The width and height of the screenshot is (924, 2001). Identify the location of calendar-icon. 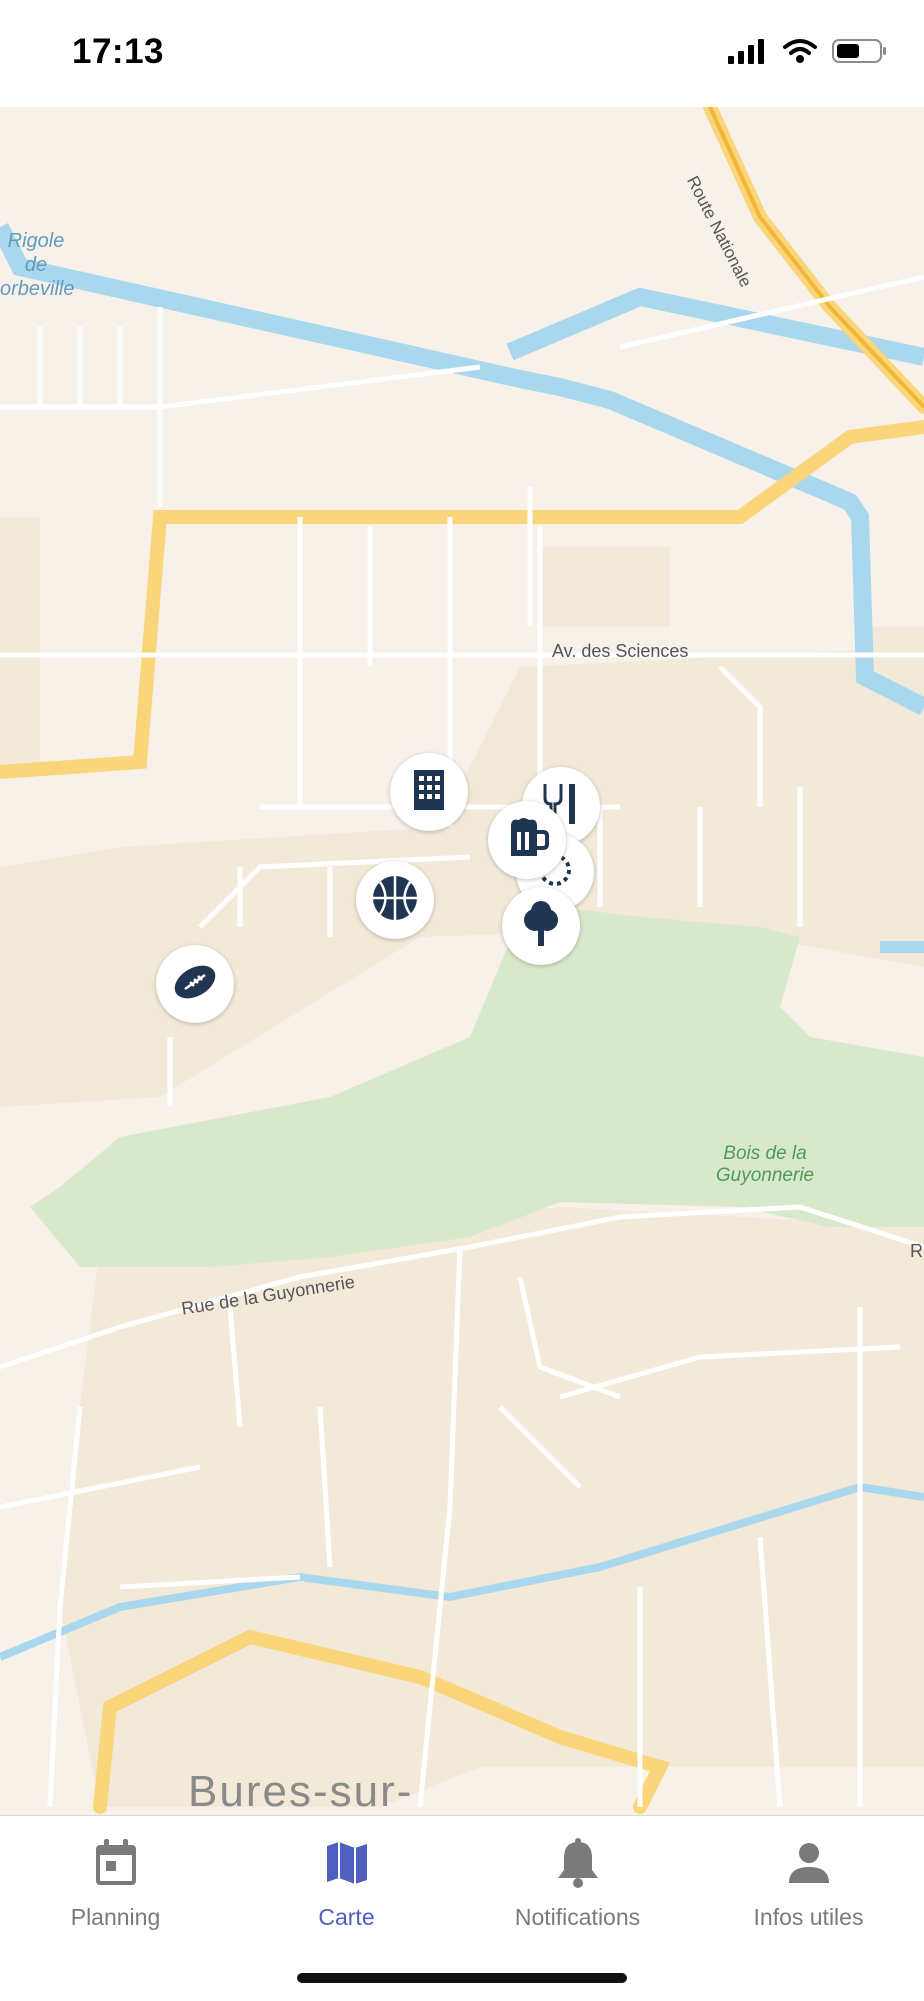
(116, 1863).